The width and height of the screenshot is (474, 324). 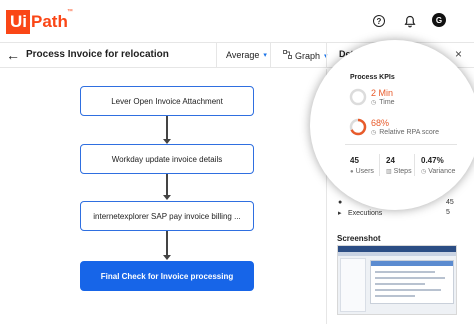 I want to click on chevron-down-icon: ▾, so click(x=265, y=55).